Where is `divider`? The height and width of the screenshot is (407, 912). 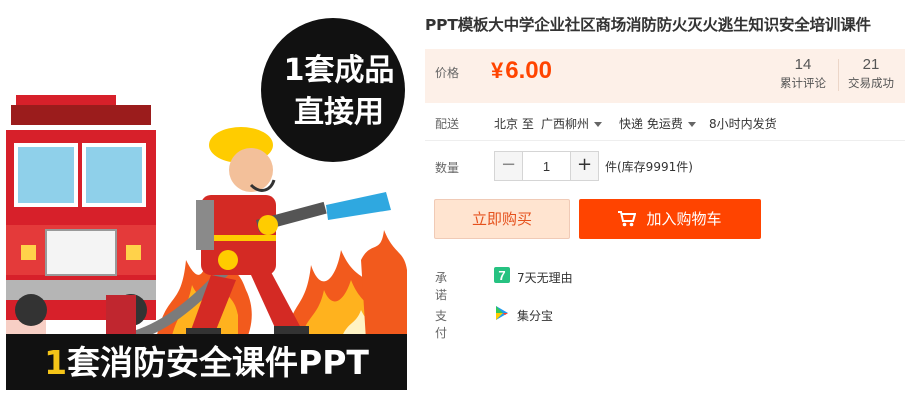
divider is located at coordinates (665, 140).